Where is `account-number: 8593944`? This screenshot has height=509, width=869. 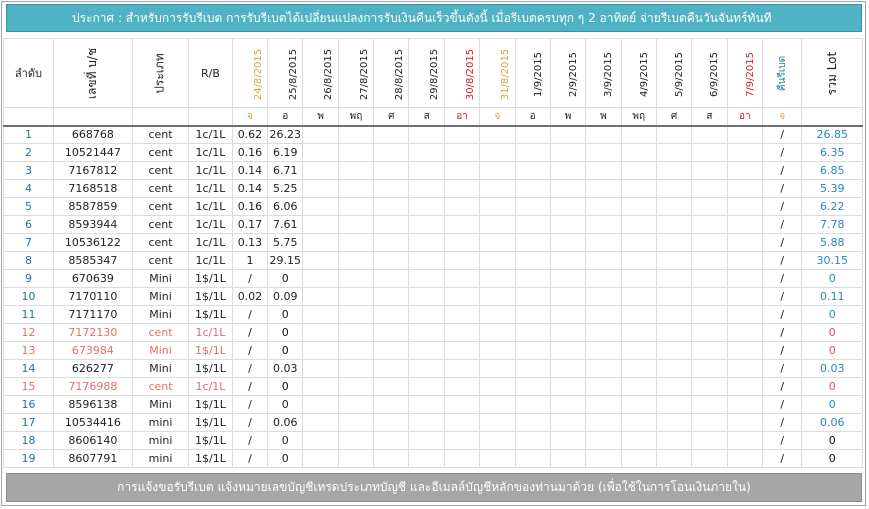
account-number: 8593944 is located at coordinates (92, 224).